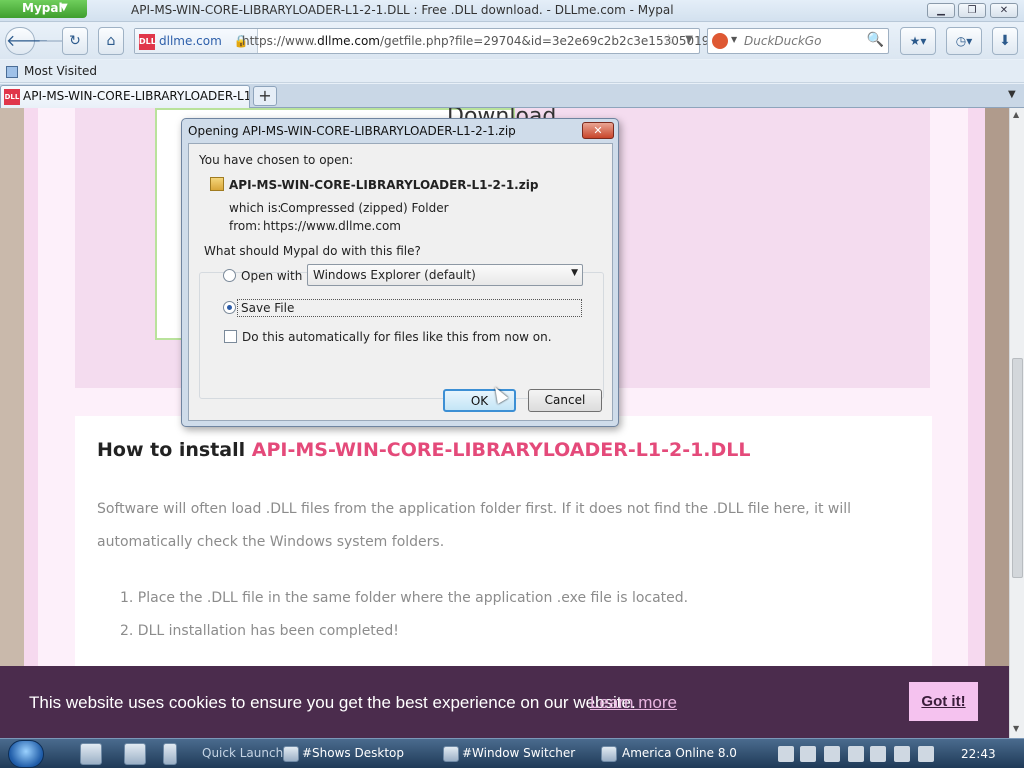  What do you see at coordinates (26, 754) in the screenshot?
I see `start-button` at bounding box center [26, 754].